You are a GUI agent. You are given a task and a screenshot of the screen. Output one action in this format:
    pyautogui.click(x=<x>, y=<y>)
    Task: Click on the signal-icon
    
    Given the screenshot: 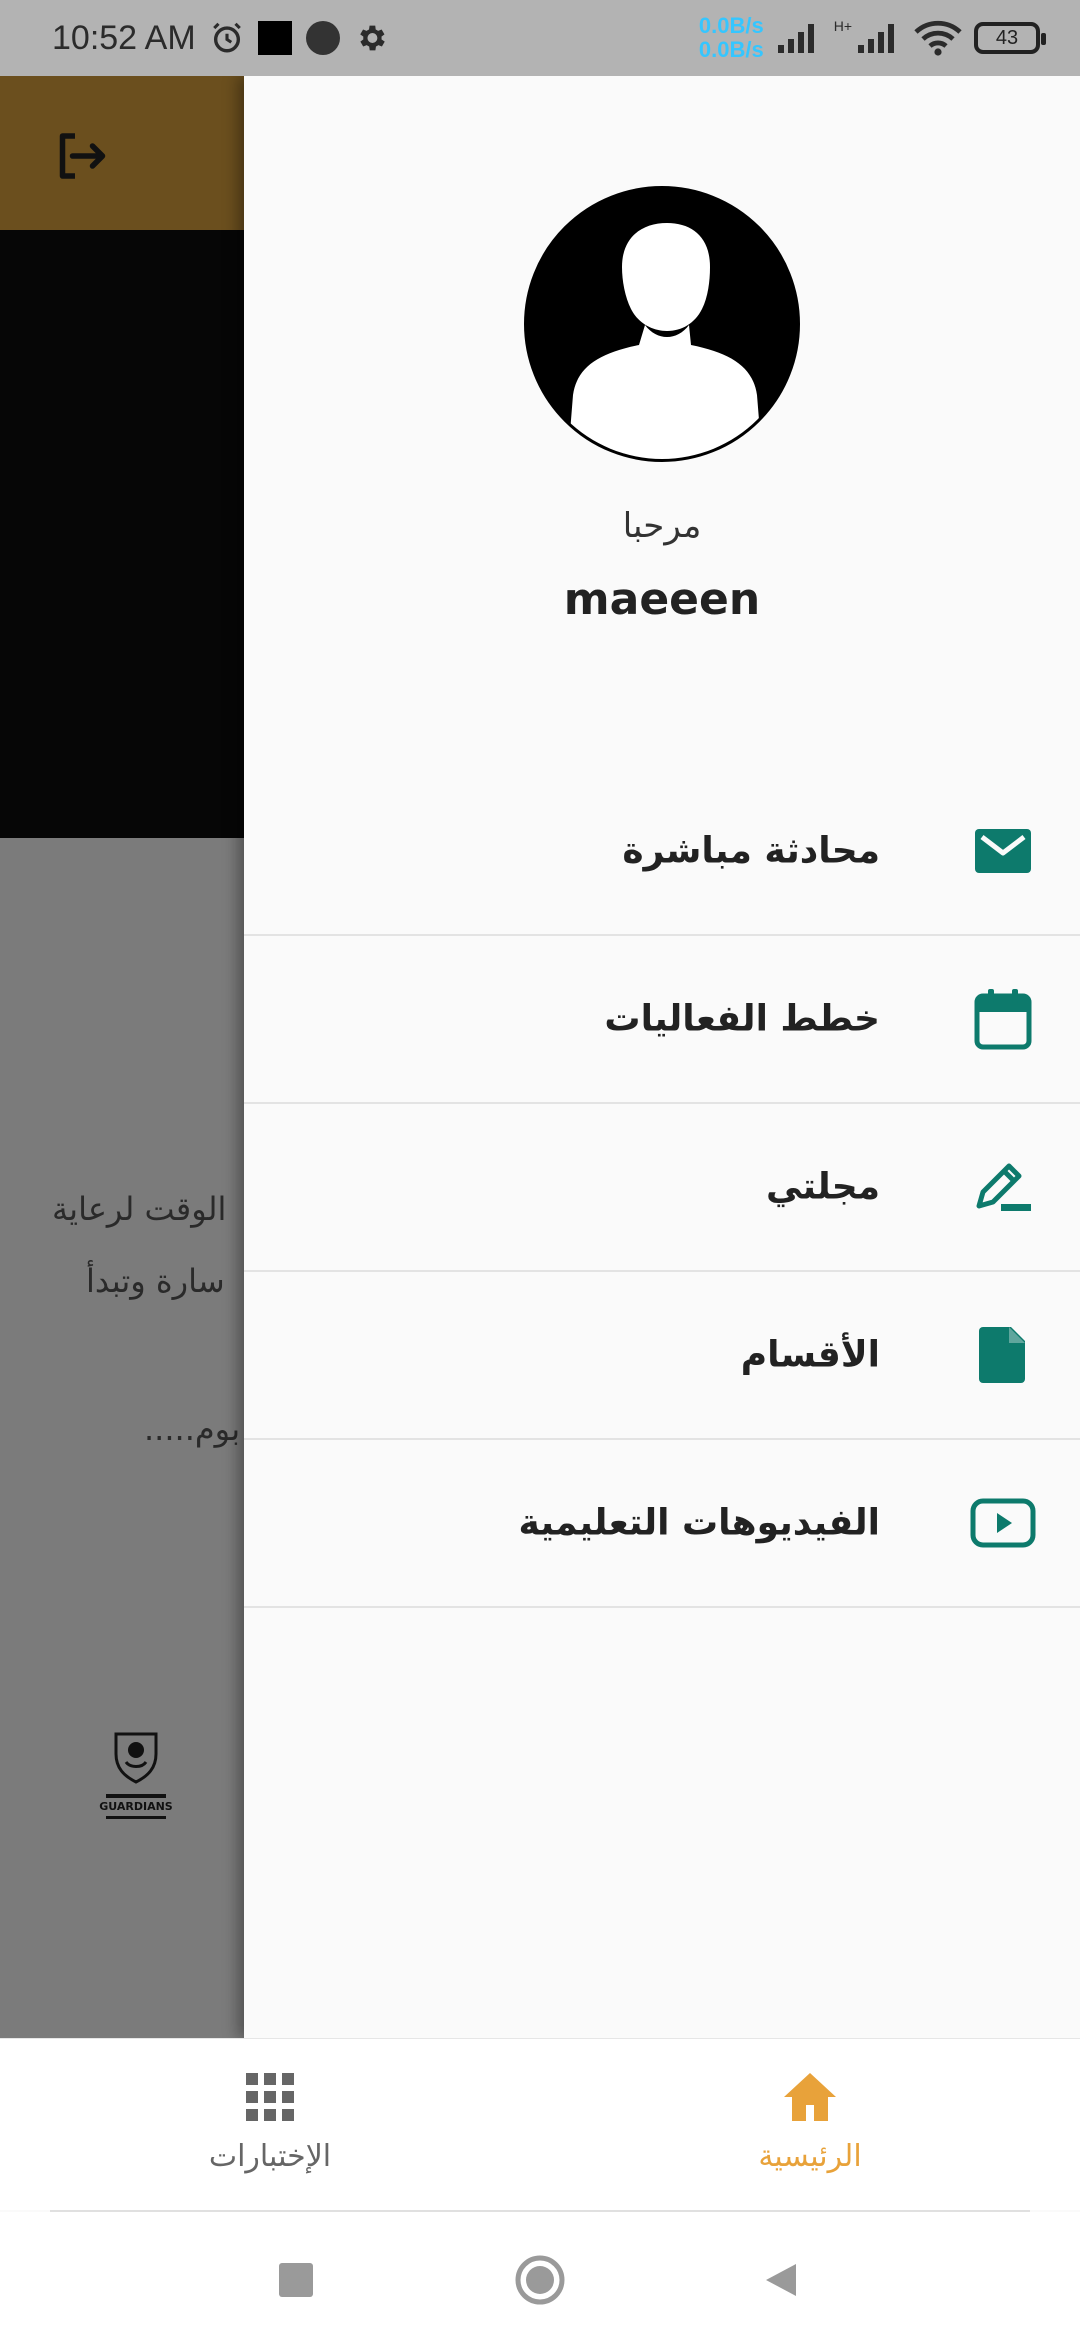 What is the action you would take?
    pyautogui.click(x=795, y=38)
    